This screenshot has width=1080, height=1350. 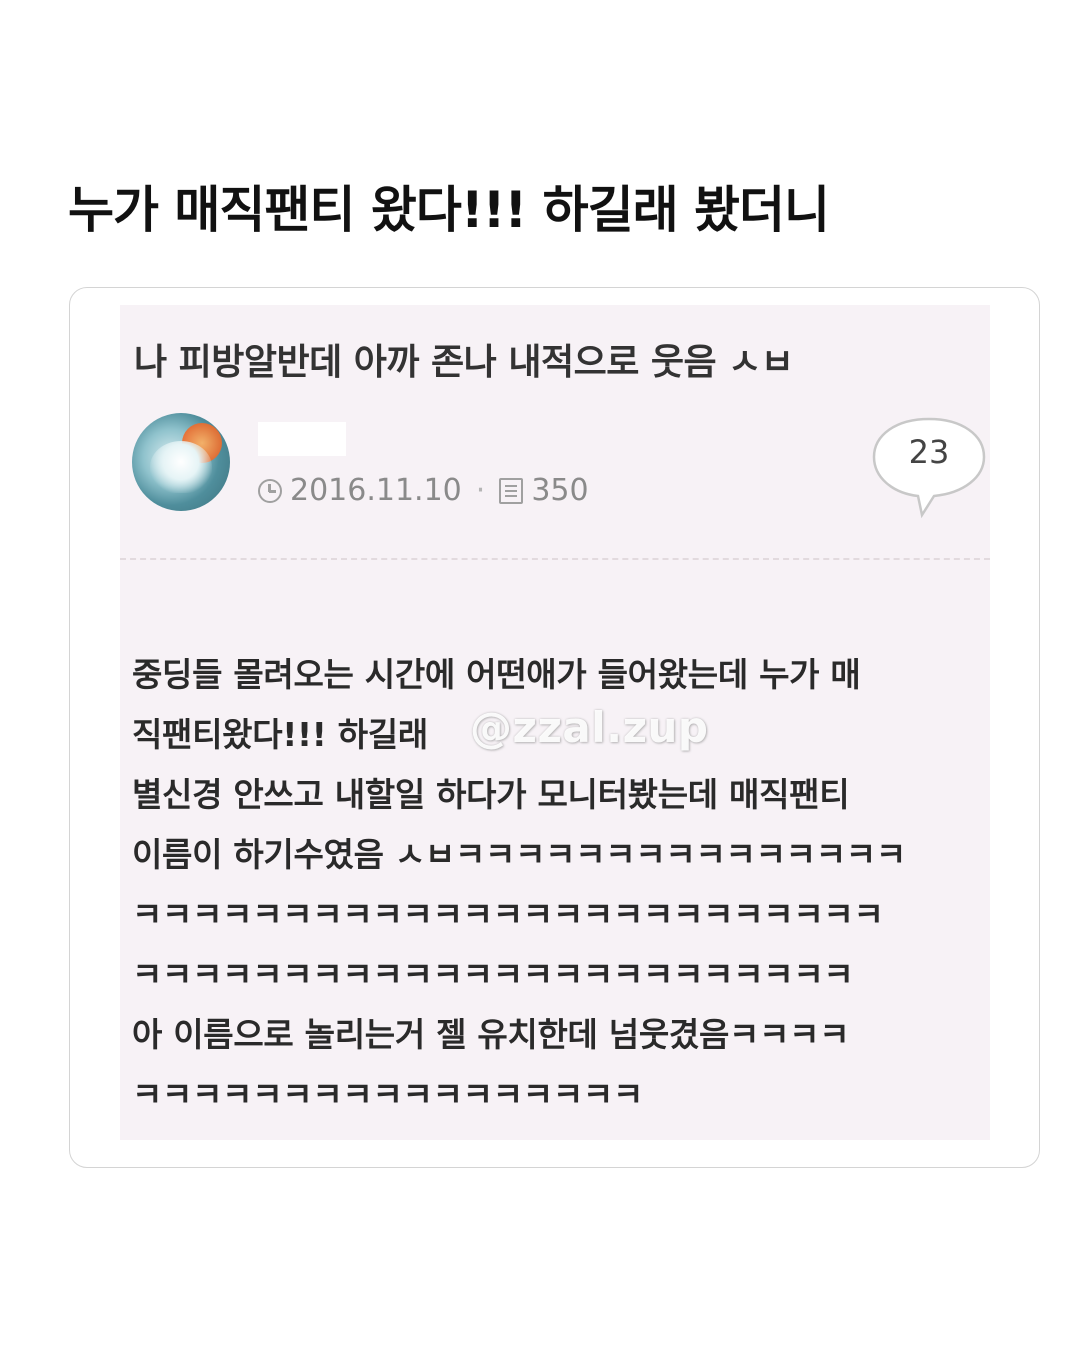 What do you see at coordinates (181, 467) in the screenshot?
I see `avatar-wing-shape` at bounding box center [181, 467].